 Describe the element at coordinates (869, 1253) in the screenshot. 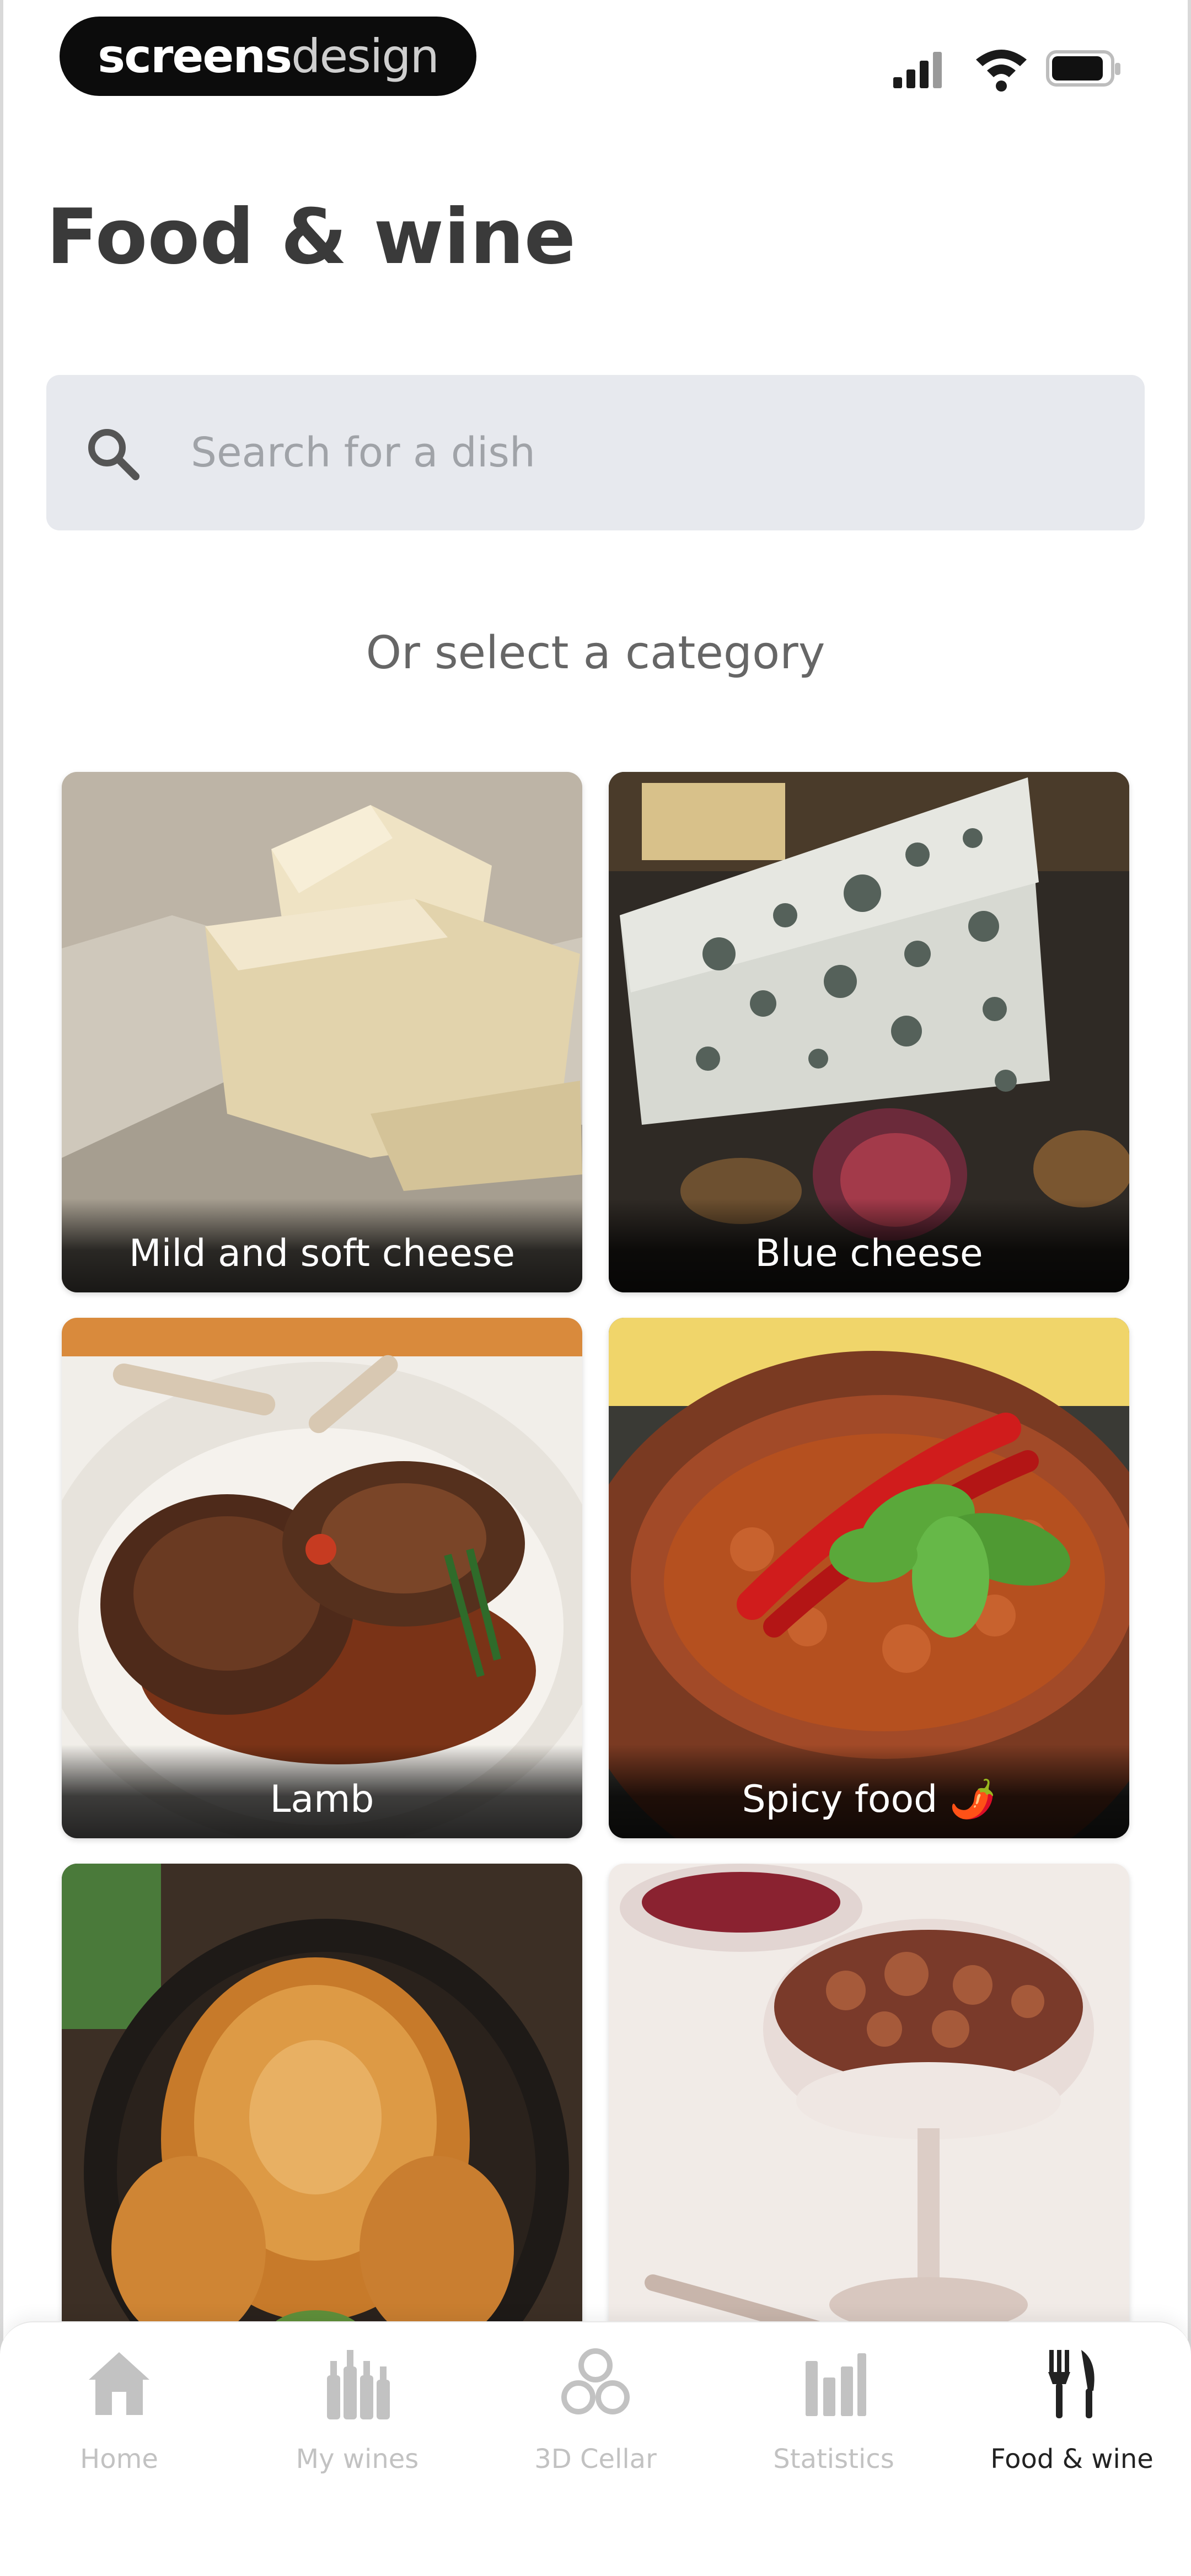

I see `category-label: Blue cheese` at that location.